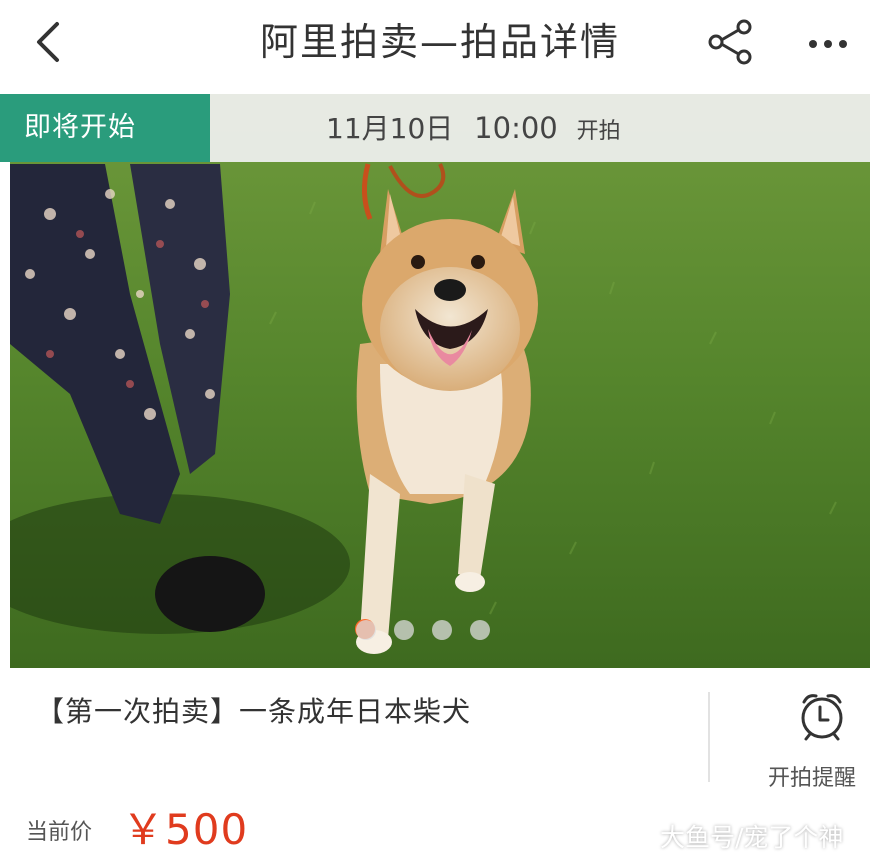  What do you see at coordinates (59, 832) in the screenshot?
I see `price-label: 当前价` at bounding box center [59, 832].